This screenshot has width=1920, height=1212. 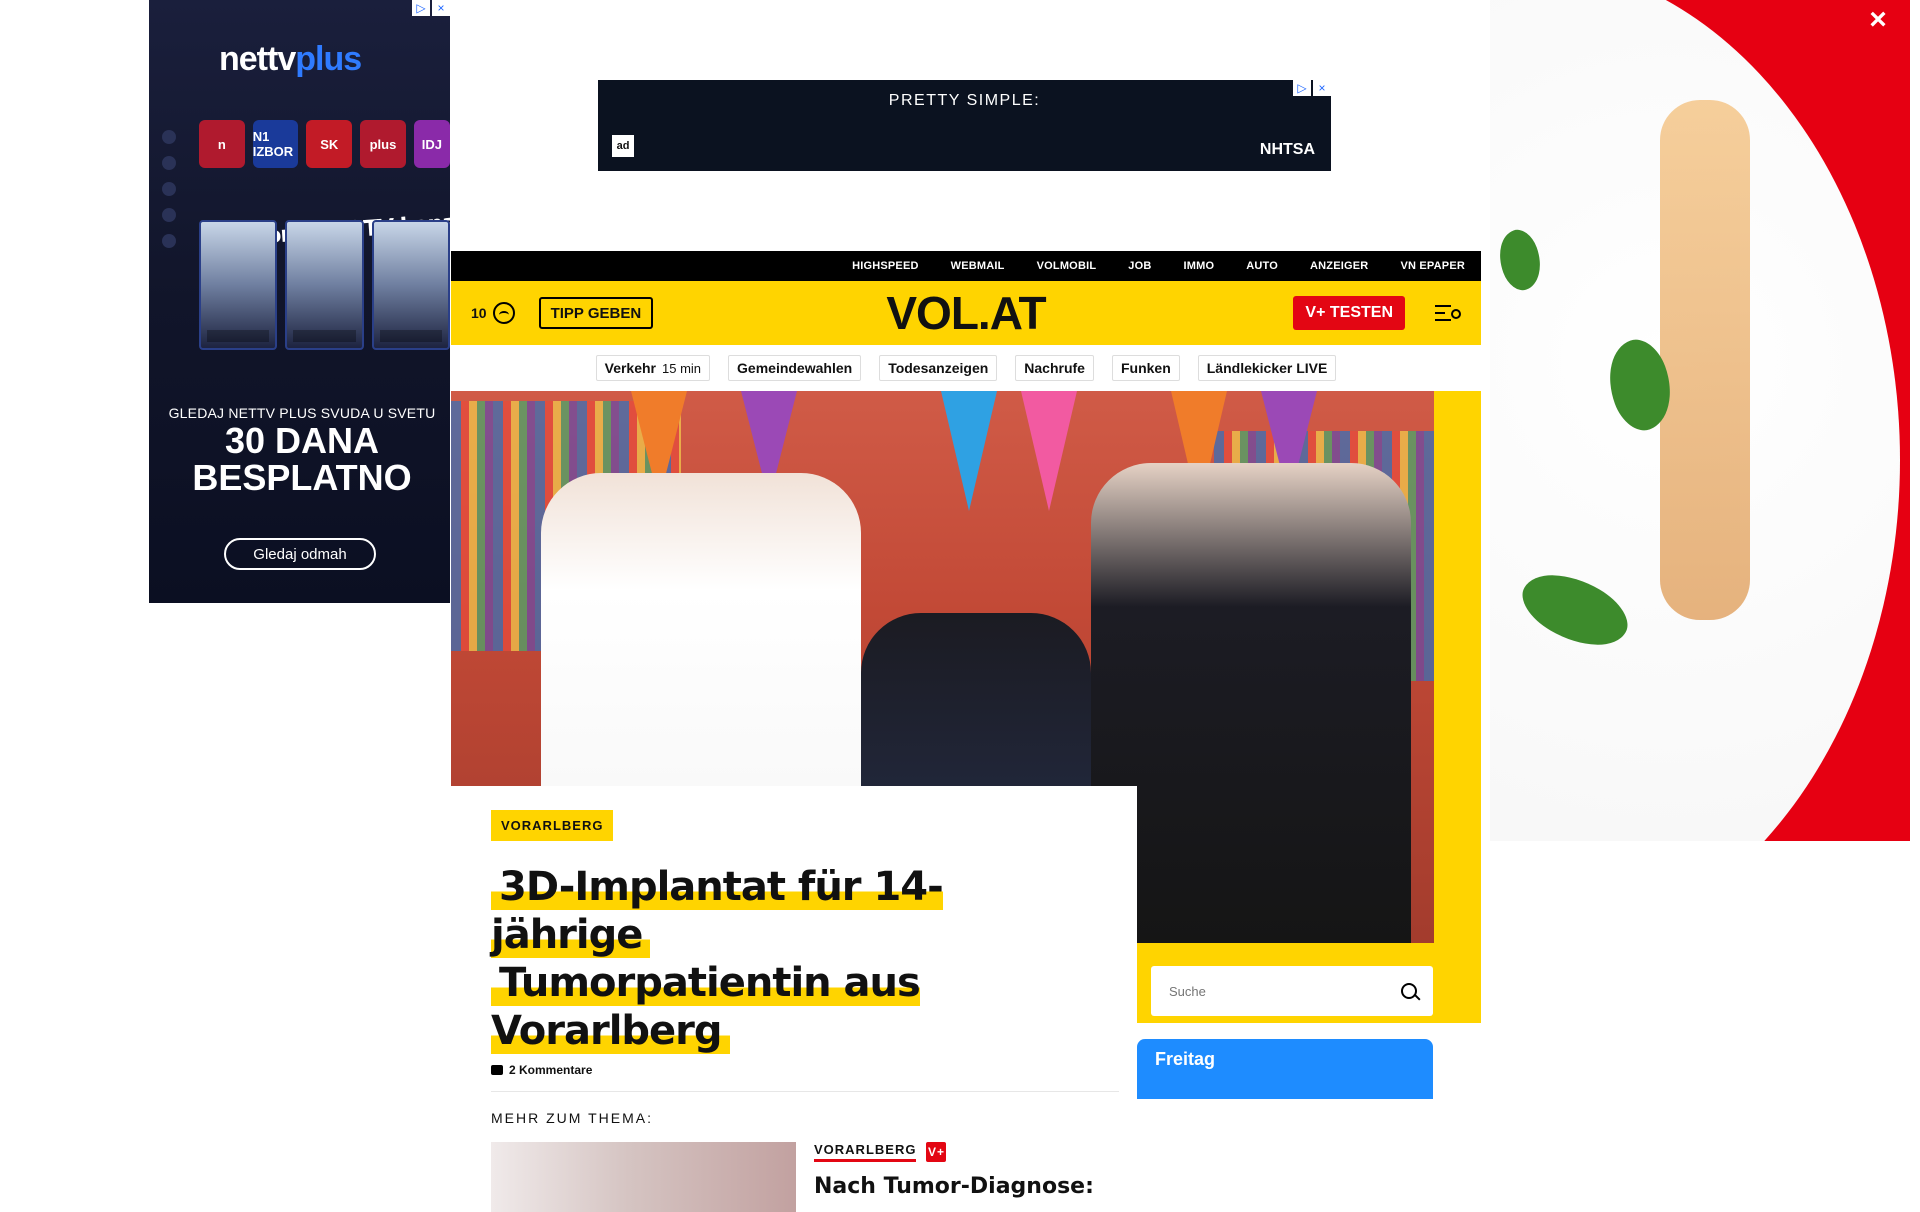 What do you see at coordinates (978, 266) in the screenshot?
I see `top-link-webmail: WEBMAIL` at bounding box center [978, 266].